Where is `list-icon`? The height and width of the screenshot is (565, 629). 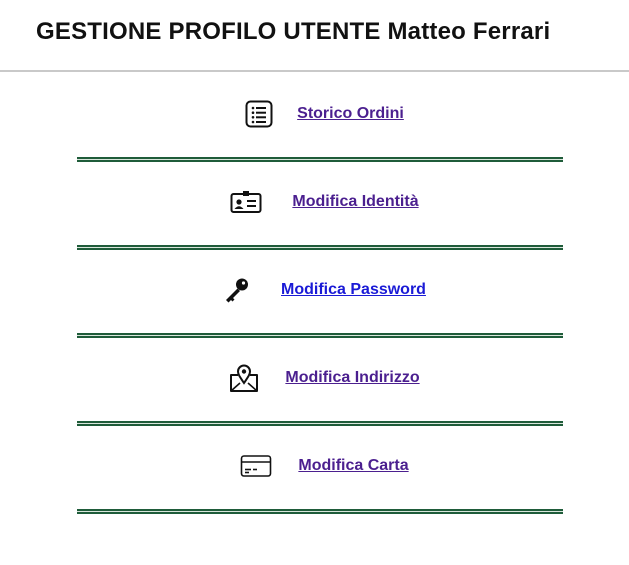
list-icon is located at coordinates (259, 114).